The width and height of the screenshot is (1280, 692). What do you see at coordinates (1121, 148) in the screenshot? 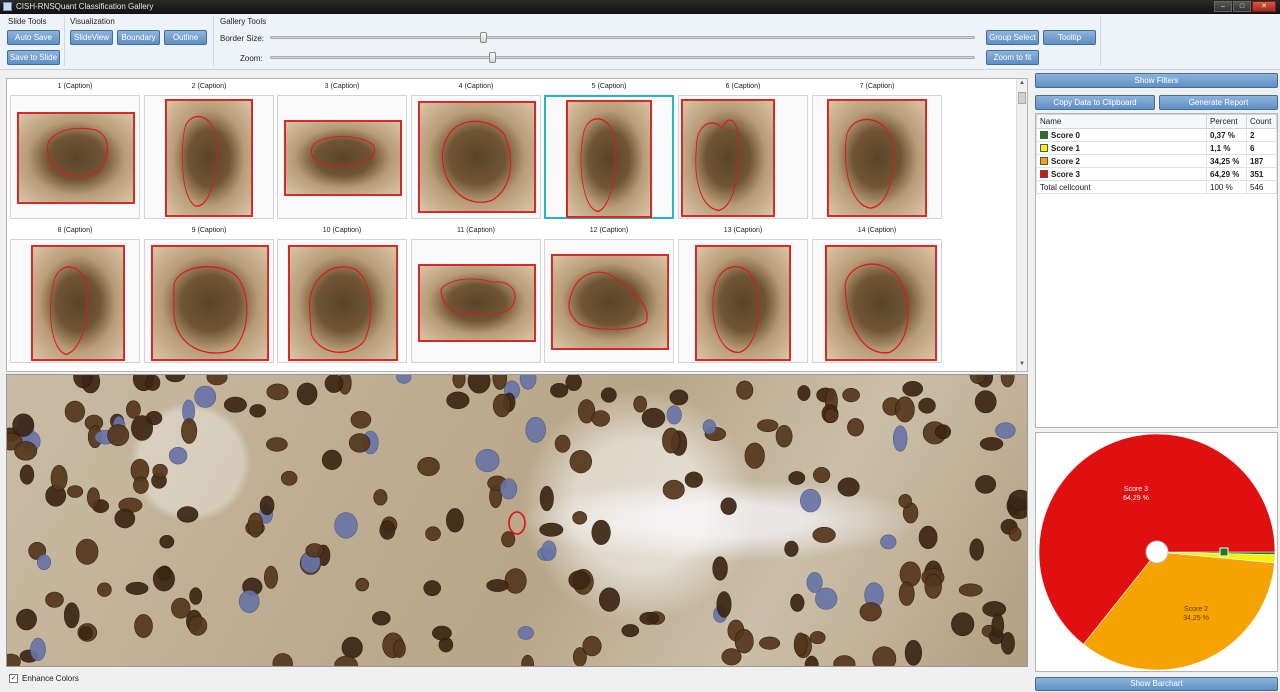
I see `score-name: Score 1` at bounding box center [1121, 148].